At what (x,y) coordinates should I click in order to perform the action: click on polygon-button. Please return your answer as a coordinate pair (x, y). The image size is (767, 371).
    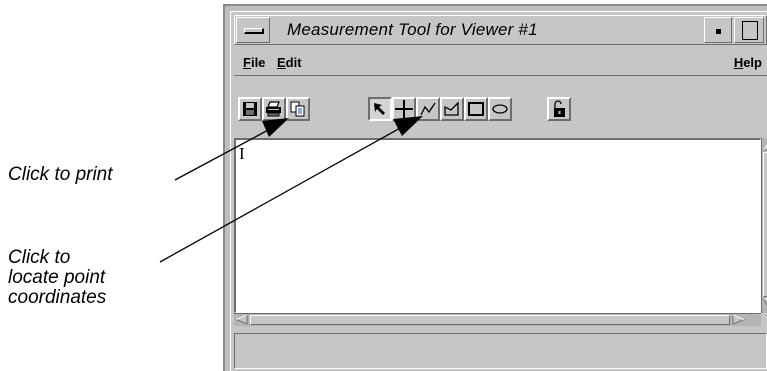
    Looking at the image, I should click on (452, 109).